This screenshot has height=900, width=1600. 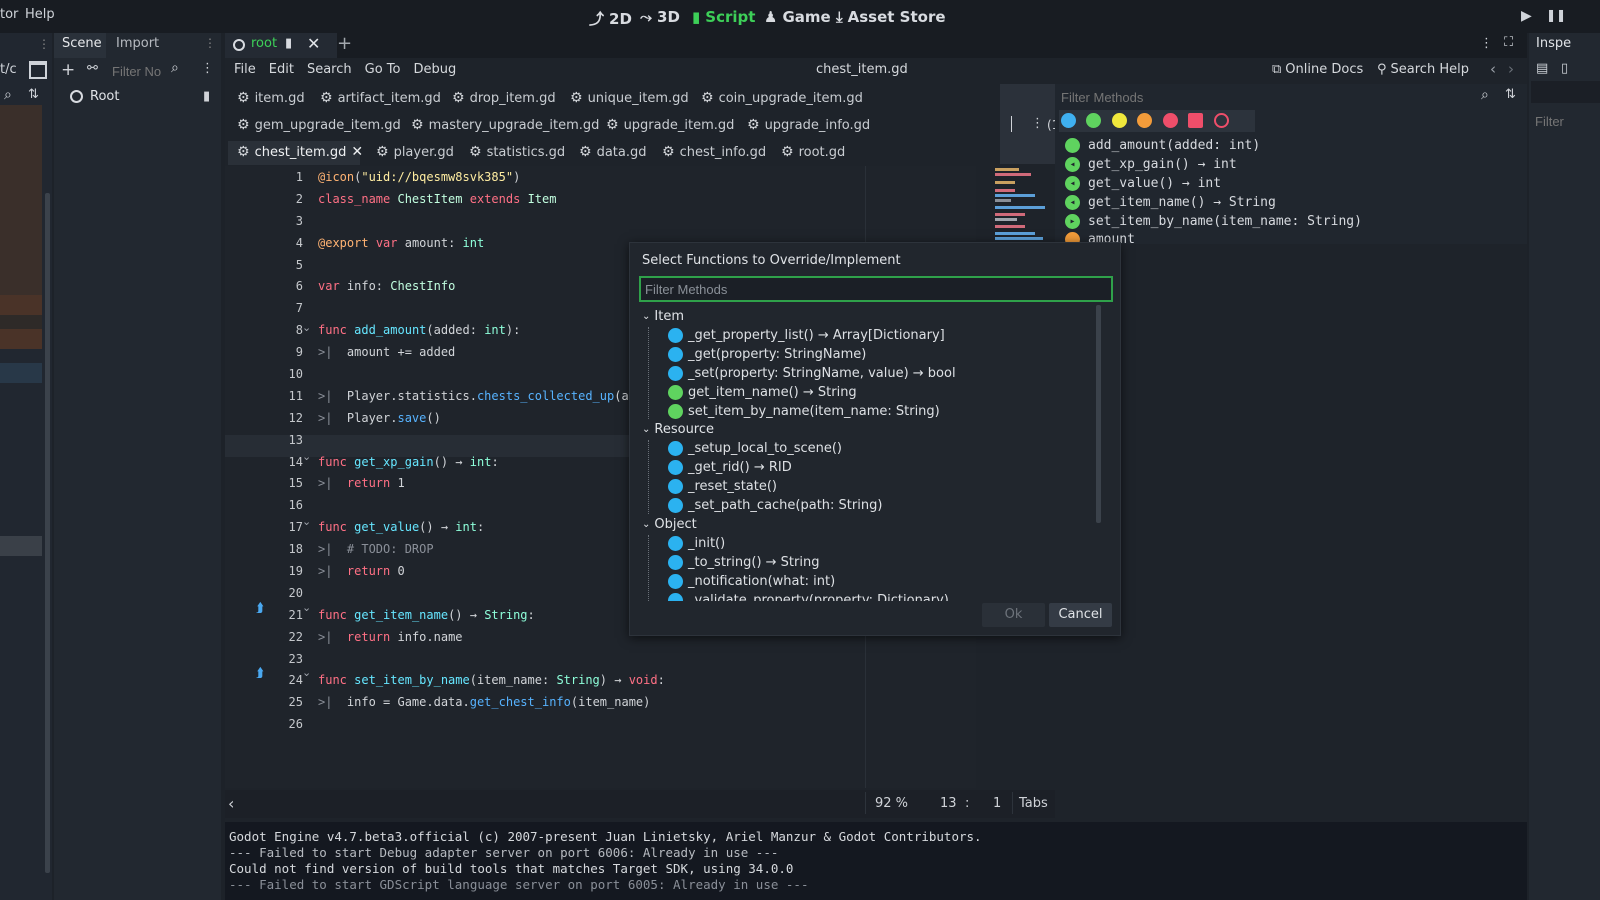 I want to click on file-tab: ⚙ gem_upgrade_item.gd, so click(x=319, y=125).